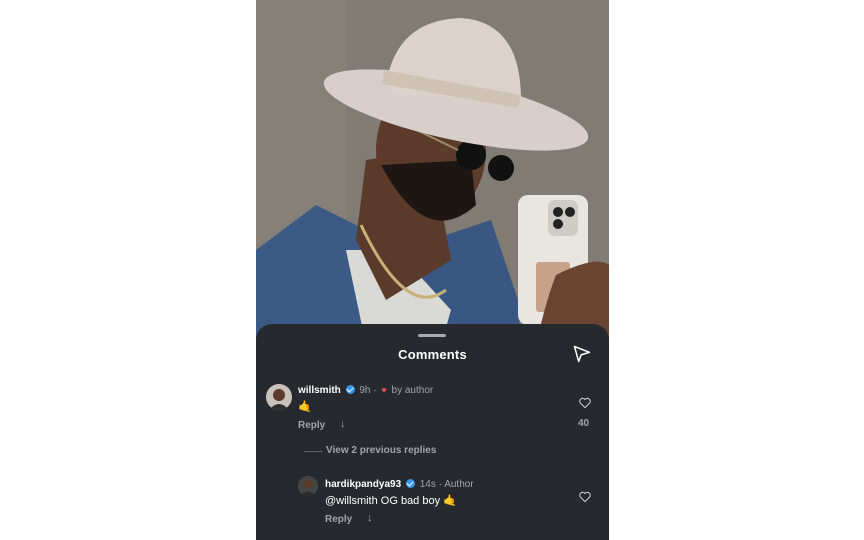  Describe the element at coordinates (582, 354) in the screenshot. I see `send-icon` at that location.